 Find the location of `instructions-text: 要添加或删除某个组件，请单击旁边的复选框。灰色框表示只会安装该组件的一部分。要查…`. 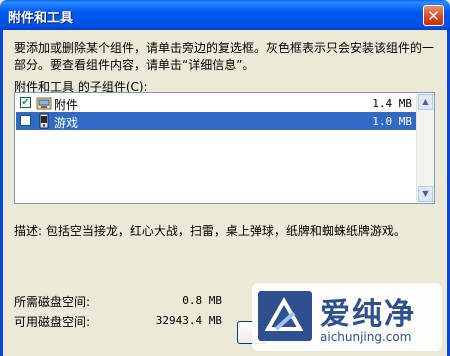

instructions-text: 要添加或删除某个组件，请单击旁边的复选框。灰色框表示只会安装该组件的一部分。要查… is located at coordinates (224, 56).